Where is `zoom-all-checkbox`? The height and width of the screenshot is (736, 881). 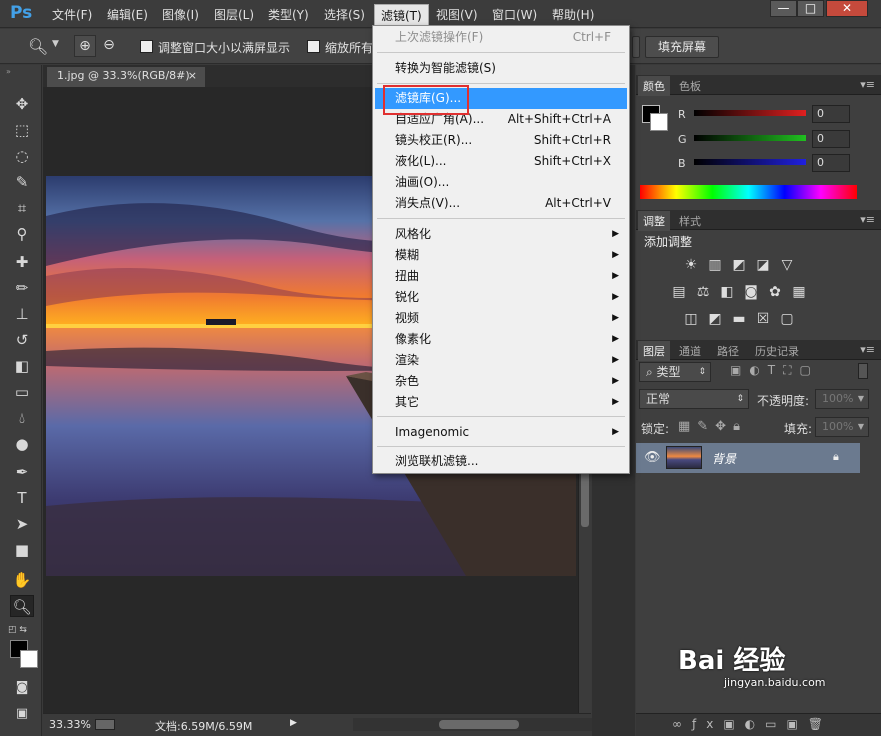 zoom-all-checkbox is located at coordinates (313, 46).